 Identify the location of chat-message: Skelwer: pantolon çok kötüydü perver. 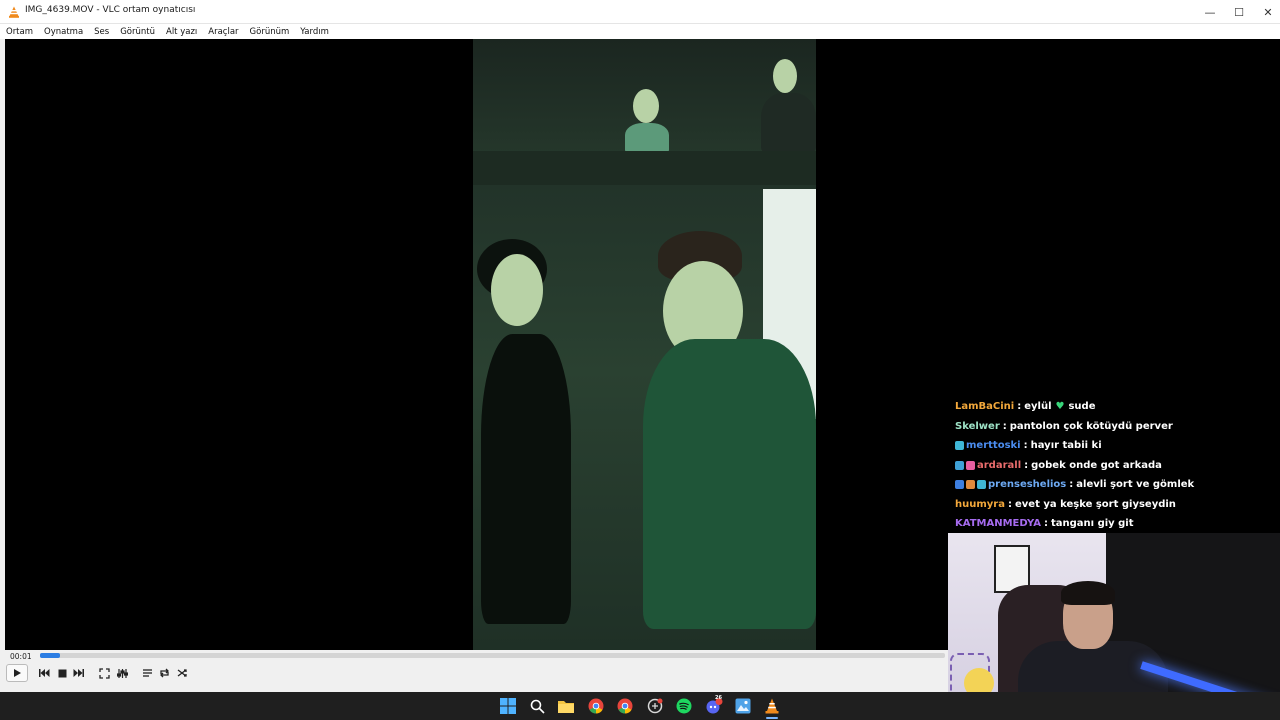
(1117, 427).